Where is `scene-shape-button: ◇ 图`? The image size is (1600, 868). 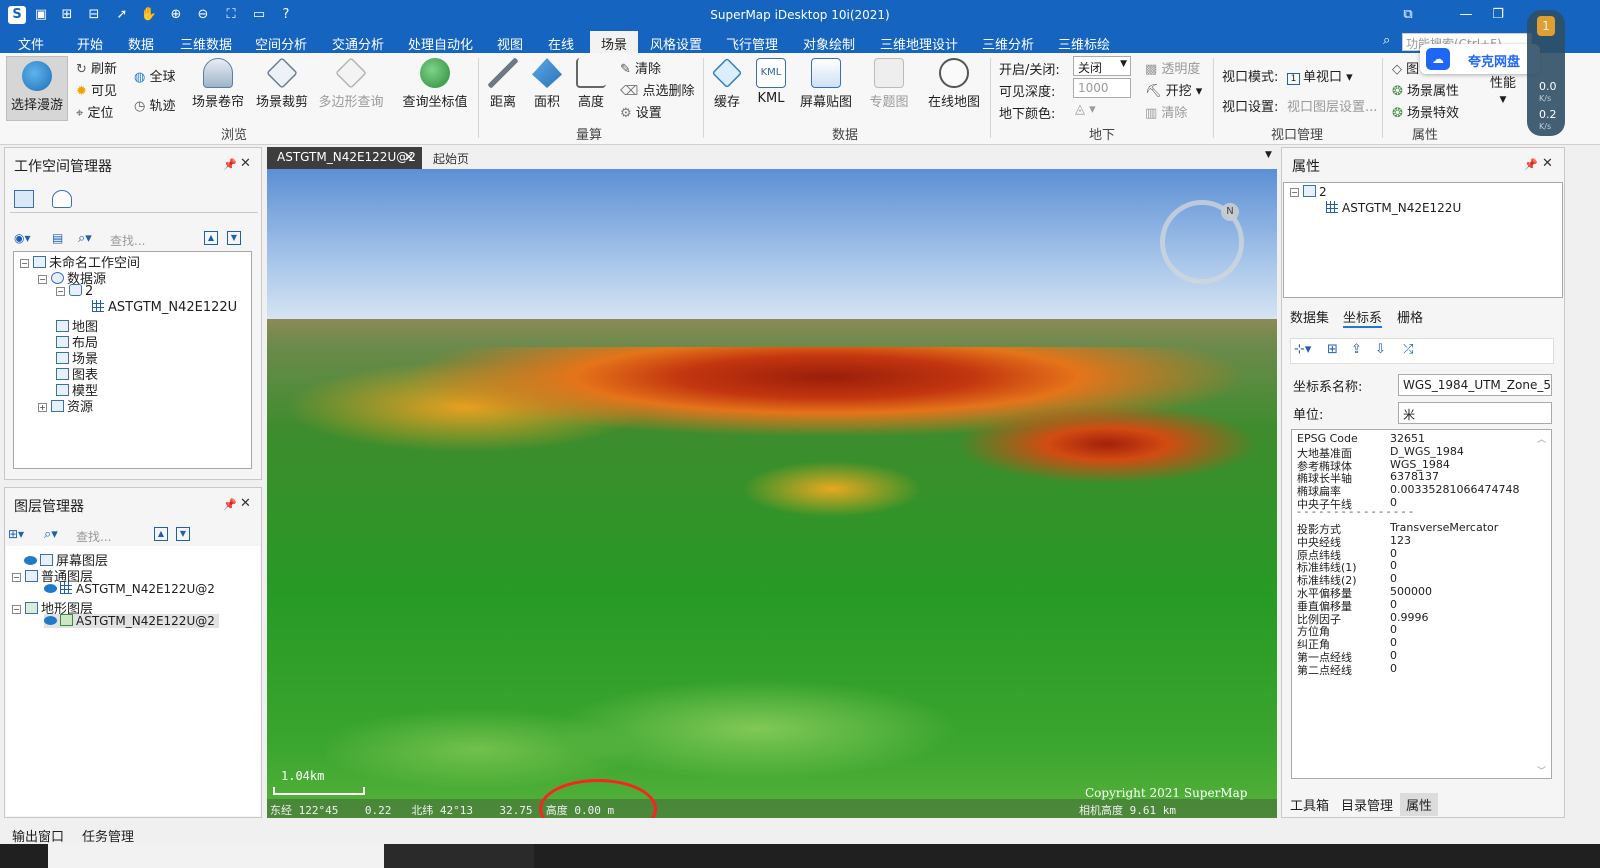 scene-shape-button: ◇ 图 is located at coordinates (1405, 67).